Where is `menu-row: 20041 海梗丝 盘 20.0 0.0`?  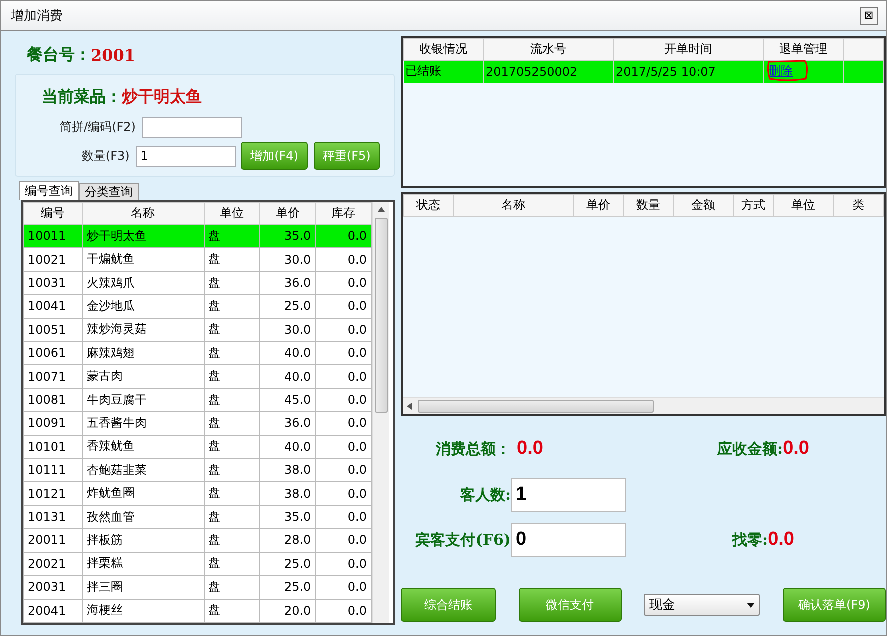 menu-row: 20041 海梗丝 盘 20.0 0.0 is located at coordinates (198, 610).